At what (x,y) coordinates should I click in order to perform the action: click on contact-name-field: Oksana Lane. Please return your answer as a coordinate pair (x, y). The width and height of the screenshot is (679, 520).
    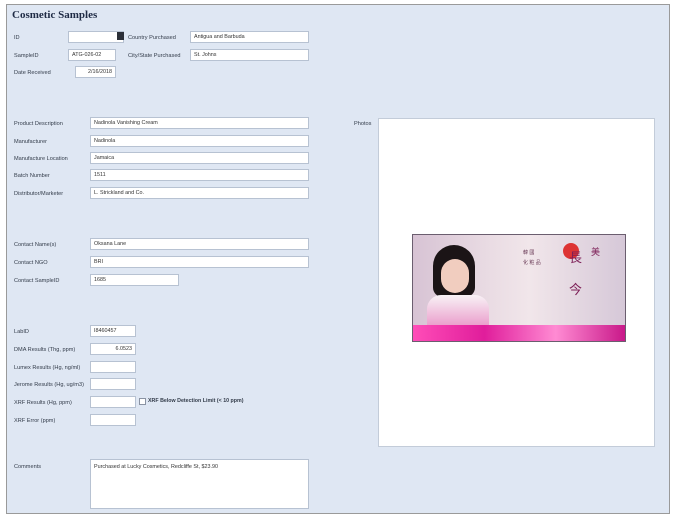
    Looking at the image, I should click on (199, 244).